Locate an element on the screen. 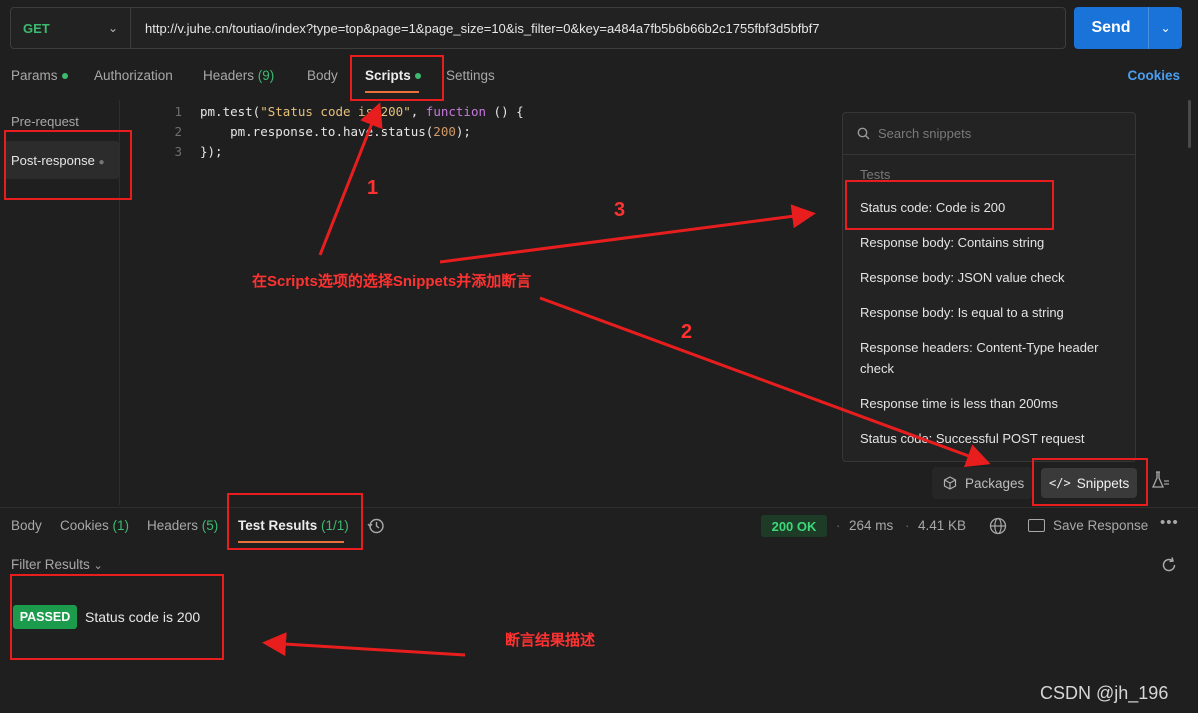 This screenshot has height=713, width=1198. annotation-box-snippet is located at coordinates (949, 205).